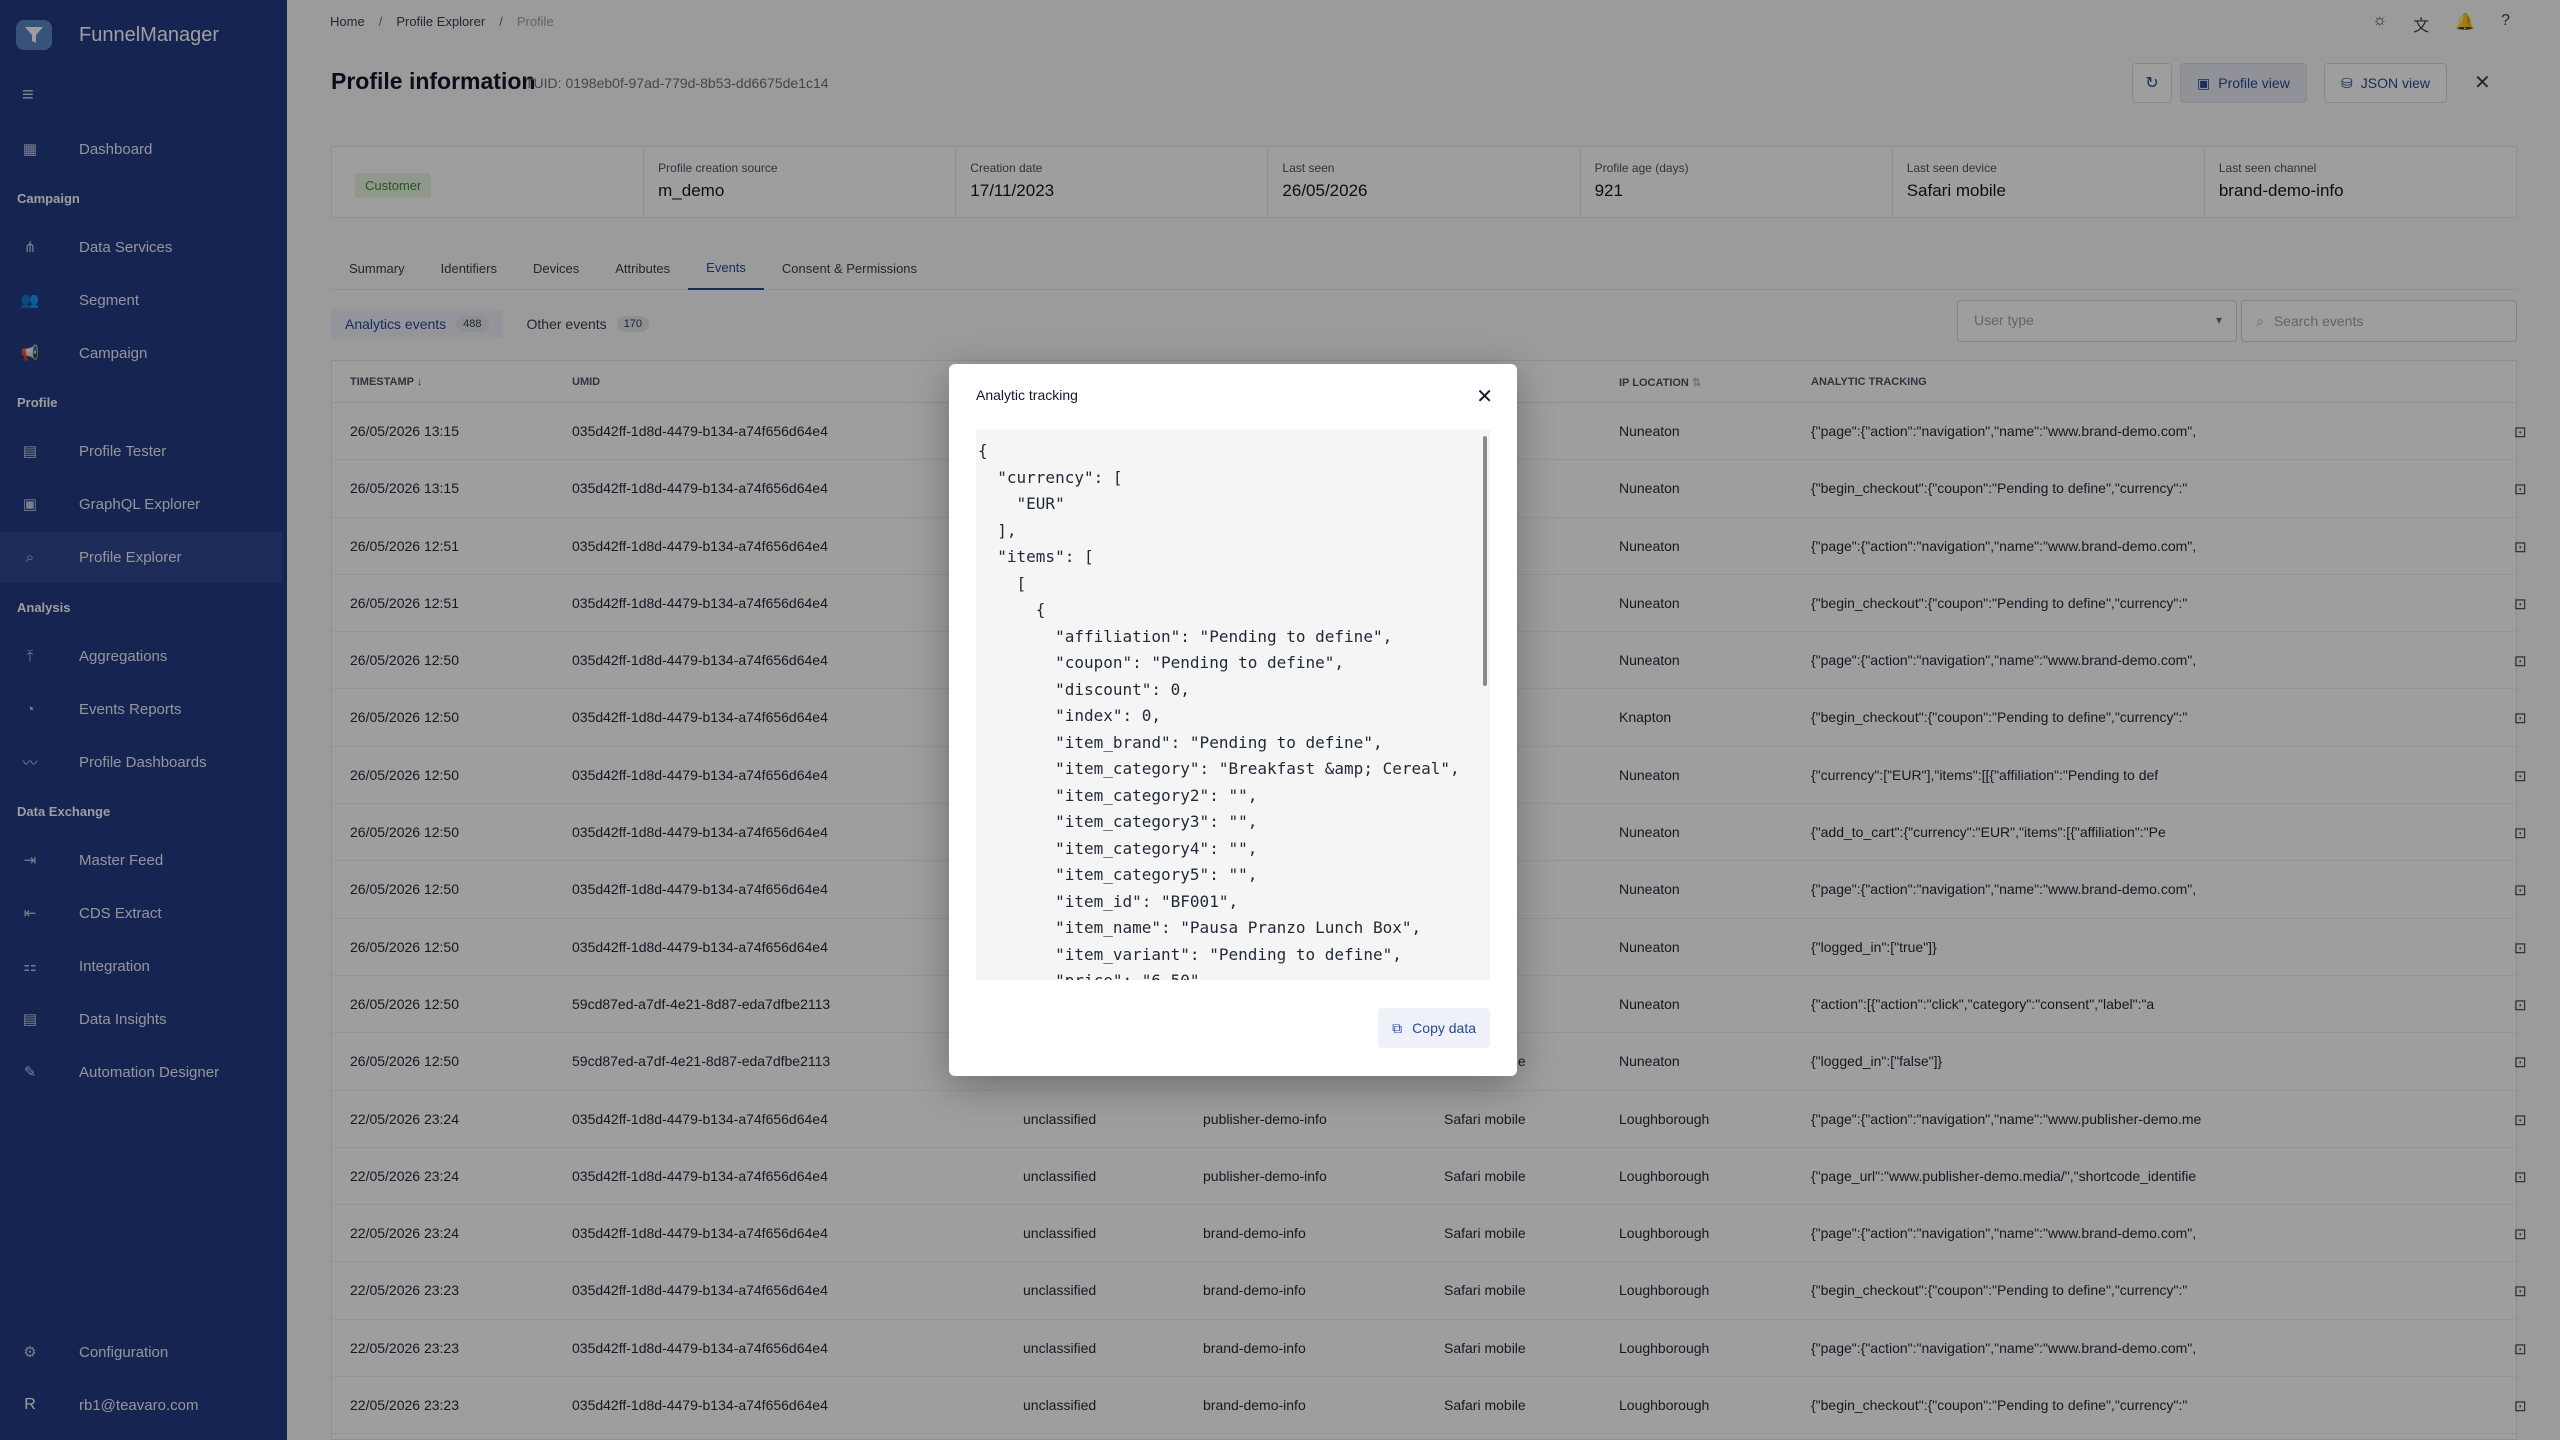 The image size is (2560, 1440). I want to click on copy-data-button: ⧉ Copy data, so click(1434, 1028).